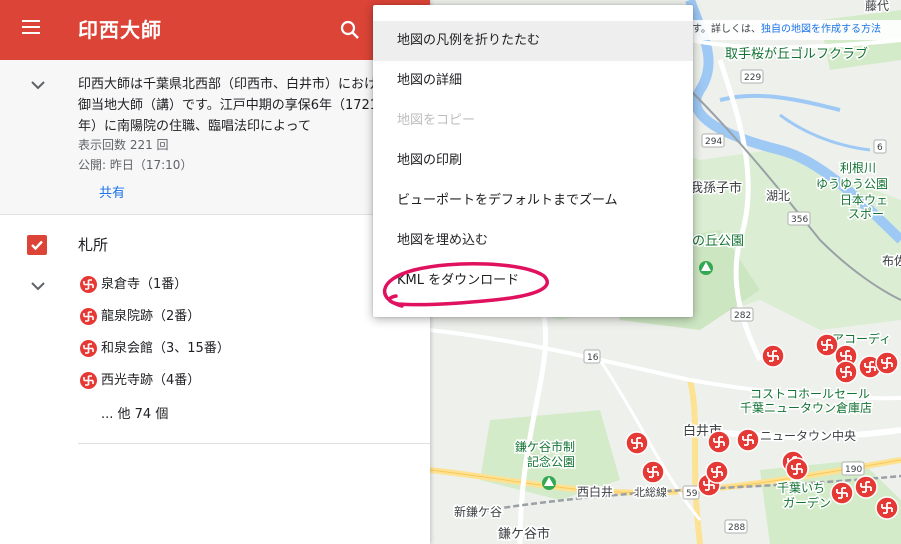  Describe the element at coordinates (436, 120) in the screenshot. I see `menu-item: 地図をコピー` at that location.